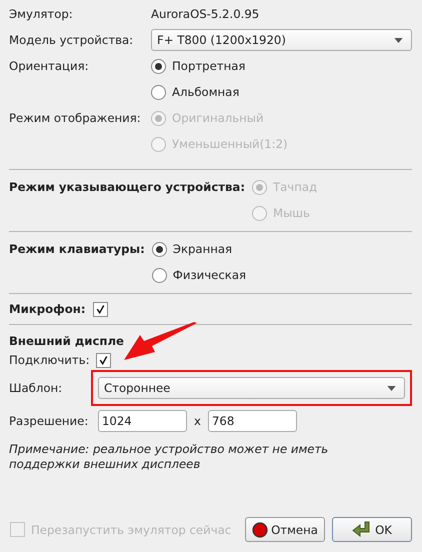 Image resolution: width=422 pixels, height=552 pixels. I want to click on field-label: Разрешение:, so click(49, 421).